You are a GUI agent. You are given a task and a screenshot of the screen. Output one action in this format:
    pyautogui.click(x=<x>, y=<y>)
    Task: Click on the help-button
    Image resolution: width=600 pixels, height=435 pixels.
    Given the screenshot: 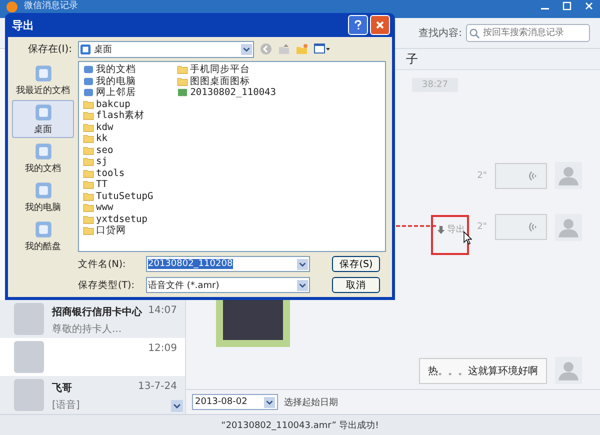 What is the action you would take?
    pyautogui.click(x=358, y=25)
    